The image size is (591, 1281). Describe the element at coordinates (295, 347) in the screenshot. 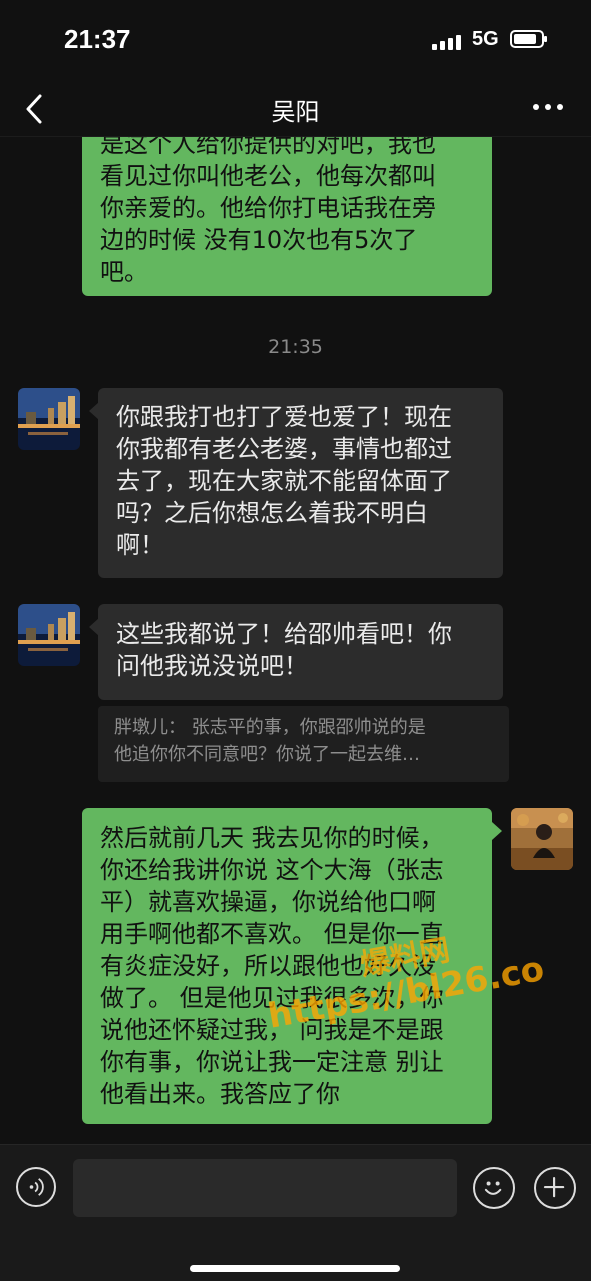

I see `message-timestamp: 21:35` at that location.